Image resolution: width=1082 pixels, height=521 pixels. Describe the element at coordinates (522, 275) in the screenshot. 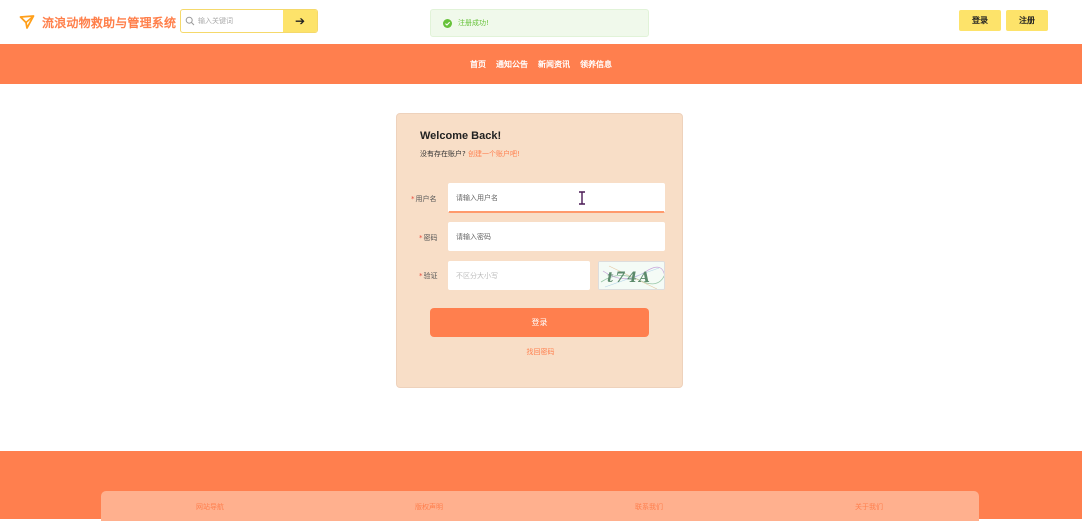

I see `captcha-input` at that location.